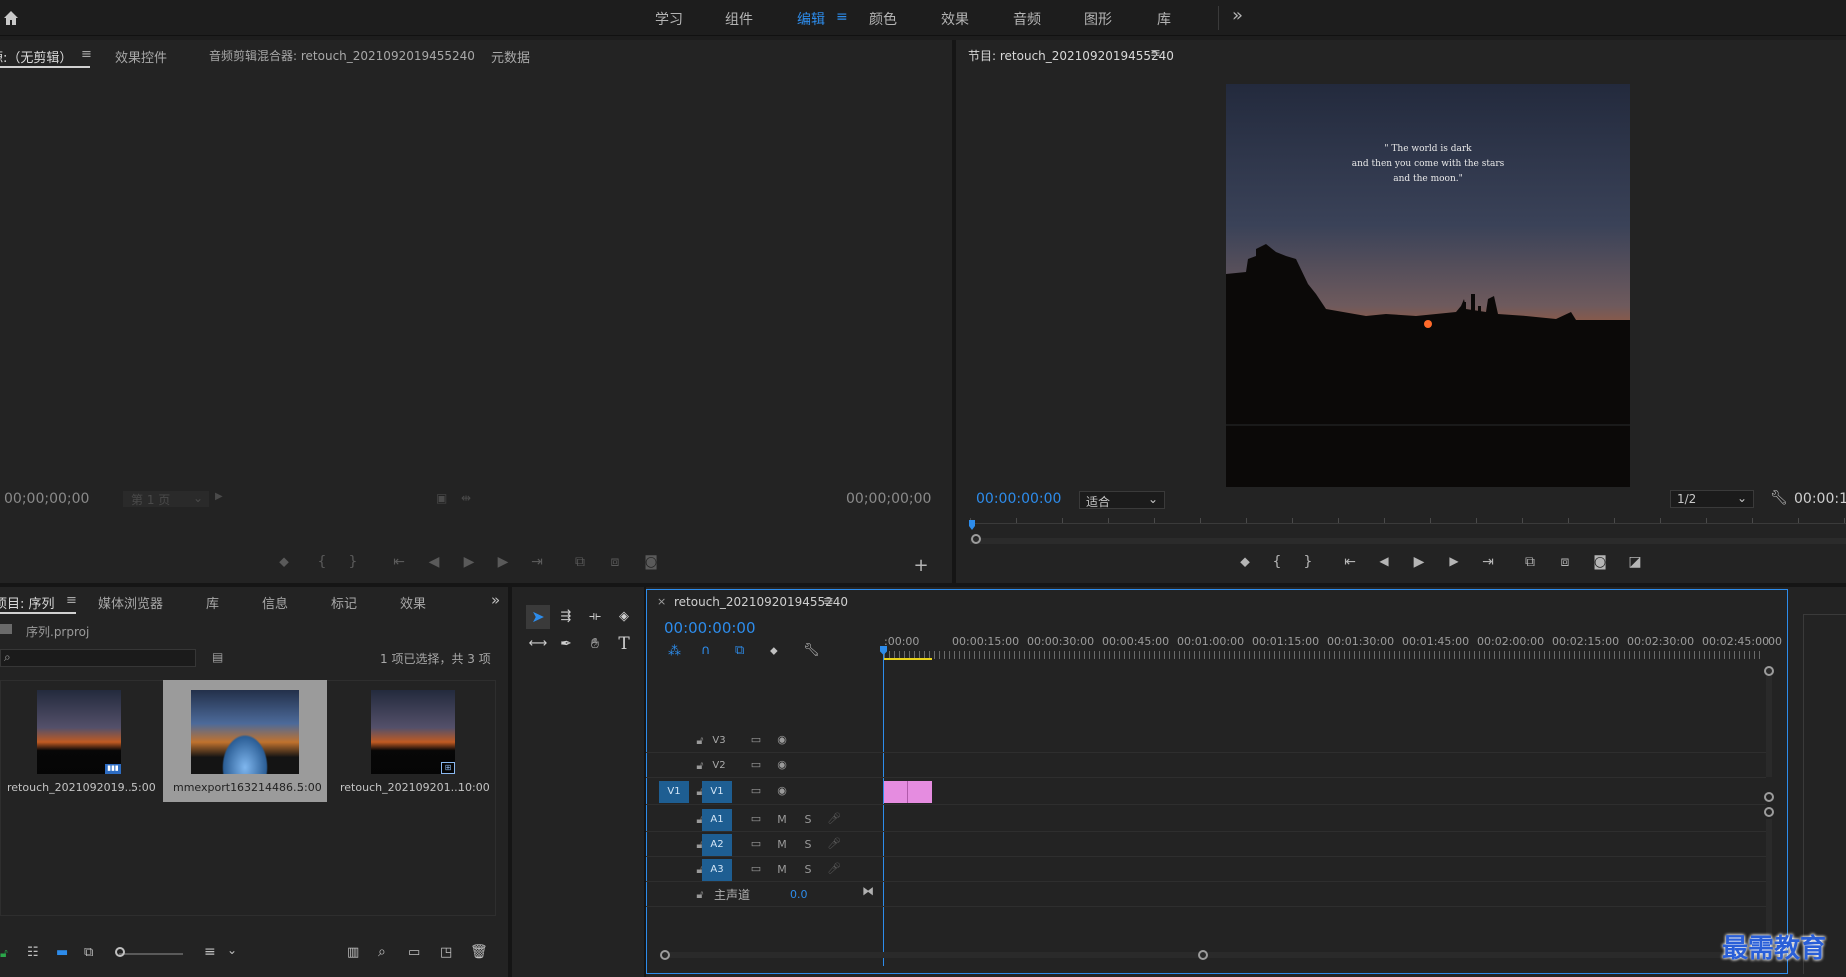 This screenshot has width=1846, height=977. Describe the element at coordinates (1027, 19) in the screenshot. I see `workspace-tab-audio: 音频` at that location.